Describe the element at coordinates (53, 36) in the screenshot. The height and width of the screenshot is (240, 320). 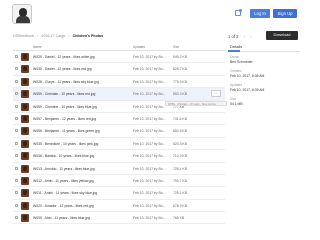
I see `breadcrumb-item-folder: 2016-17 Cargo` at that location.